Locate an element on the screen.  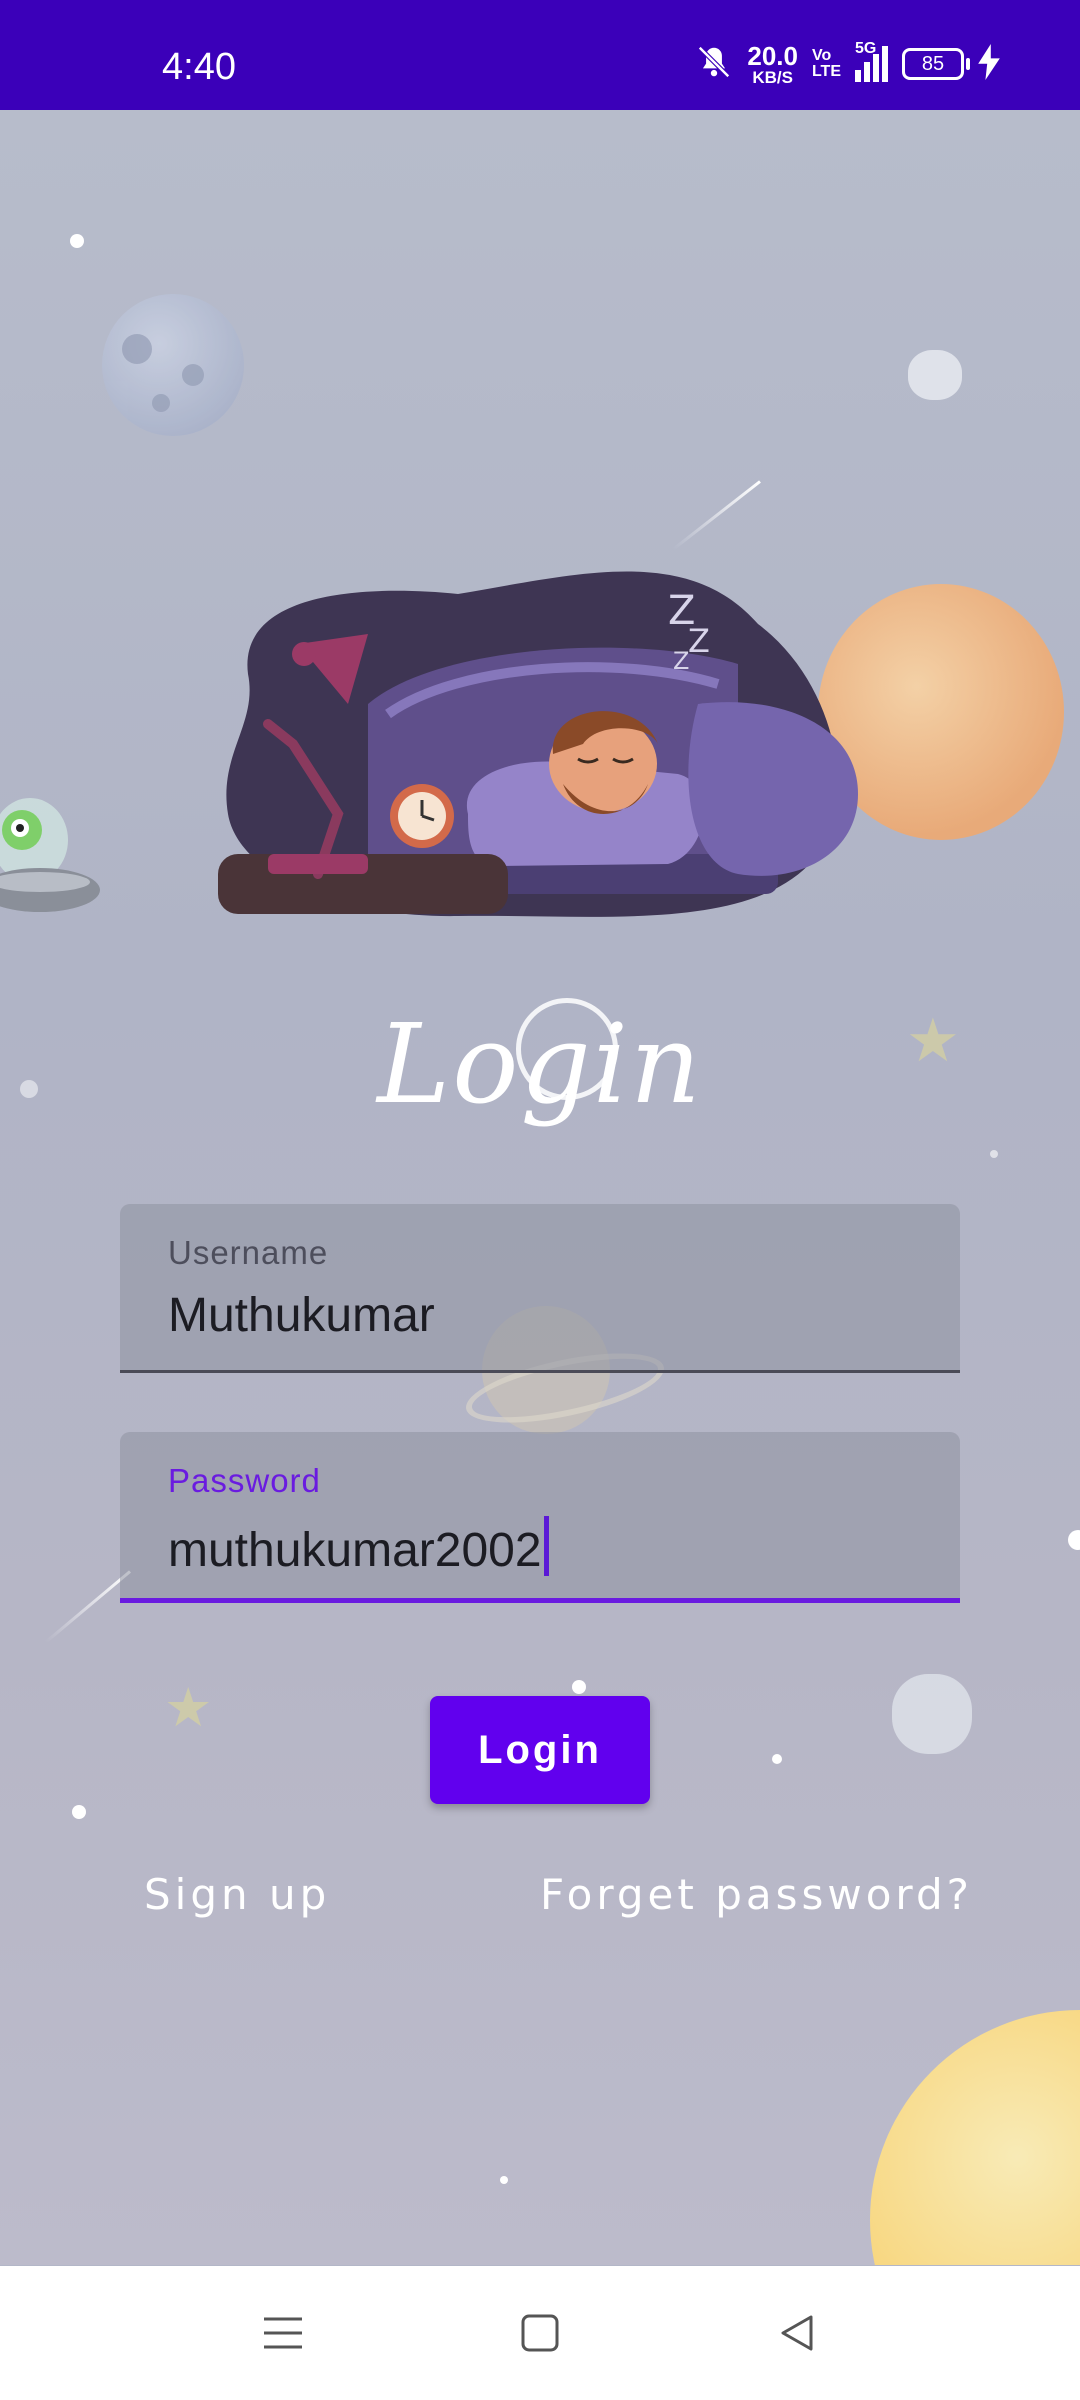
battery-icon: 85 is located at coordinates (936, 64).